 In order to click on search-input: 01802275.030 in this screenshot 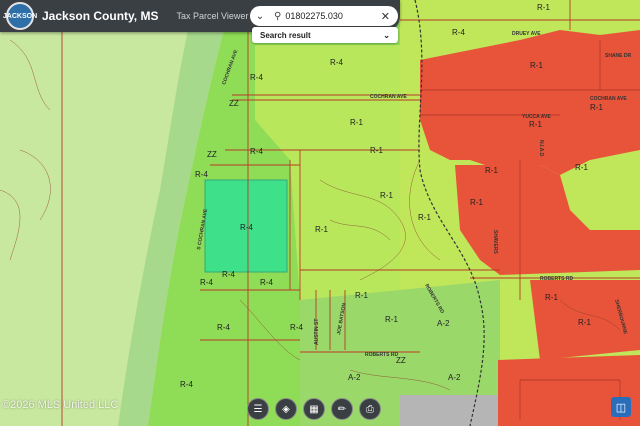, I will do `click(332, 16)`.